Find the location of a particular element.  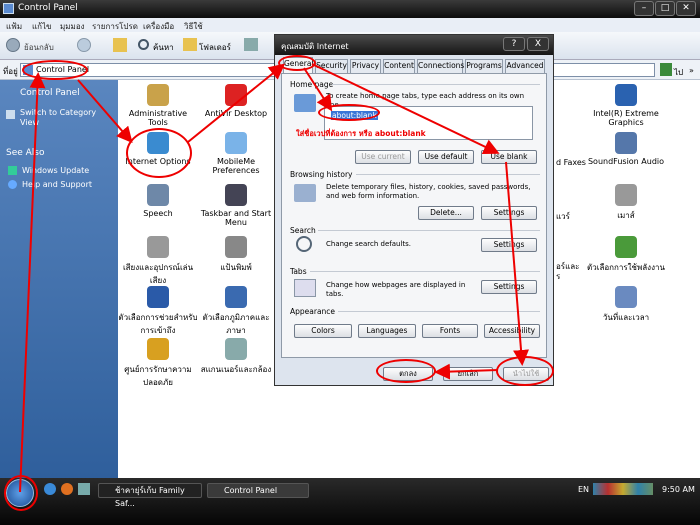

mobileme-item: MobileMe Preferences is located at coordinates (236, 153).